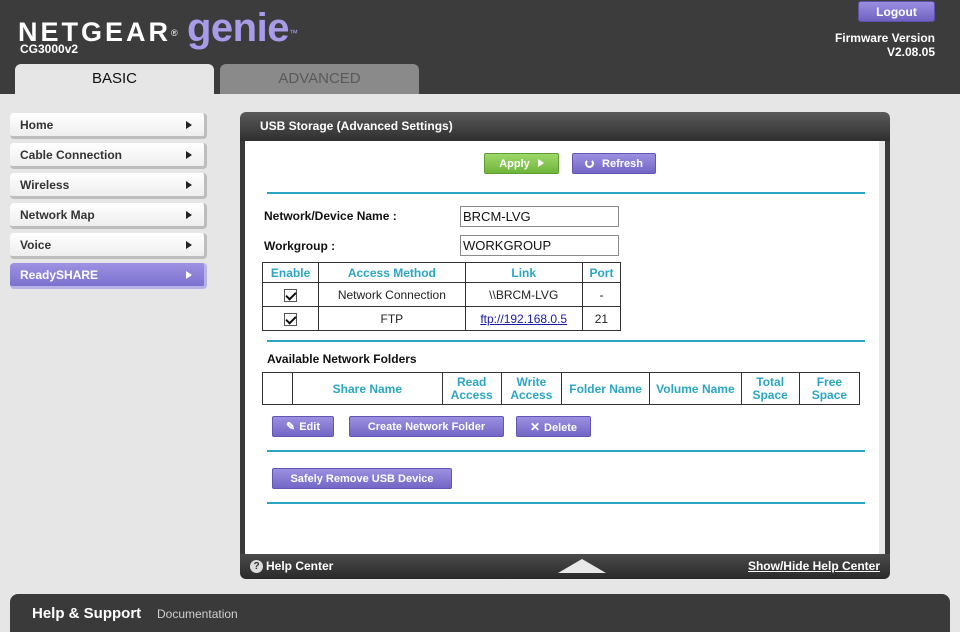  What do you see at coordinates (108, 186) in the screenshot?
I see `sidebar-item-wireless: Wireless` at bounding box center [108, 186].